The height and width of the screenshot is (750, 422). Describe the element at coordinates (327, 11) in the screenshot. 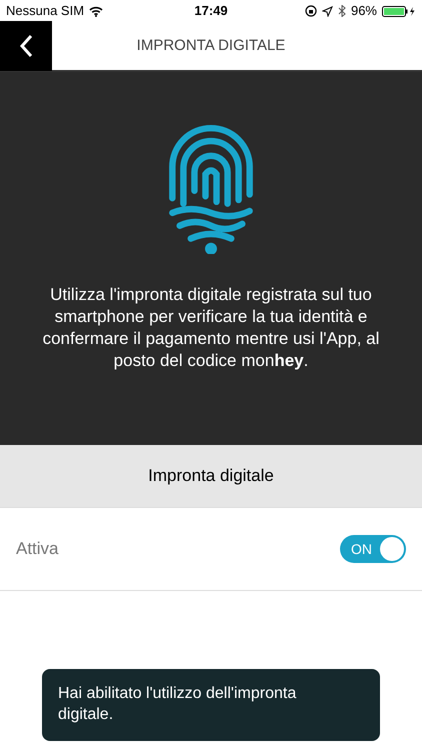

I see `location-arrow-icon` at that location.